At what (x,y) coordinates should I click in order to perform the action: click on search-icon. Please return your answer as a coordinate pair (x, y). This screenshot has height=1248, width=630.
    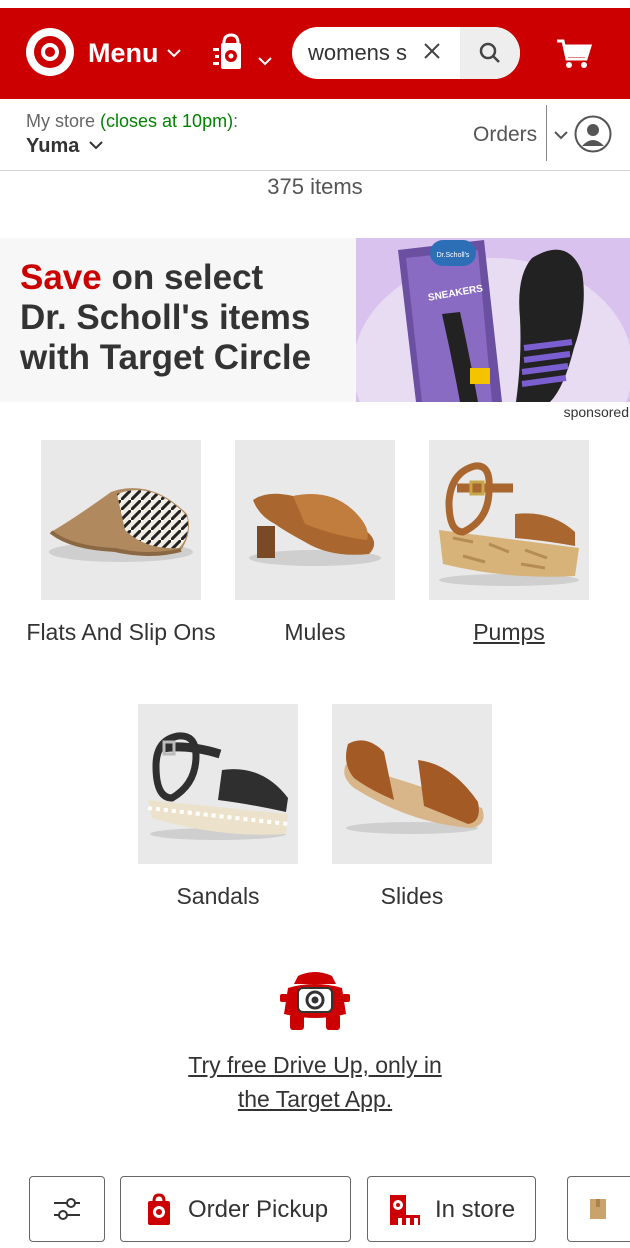
    Looking at the image, I should click on (489, 52).